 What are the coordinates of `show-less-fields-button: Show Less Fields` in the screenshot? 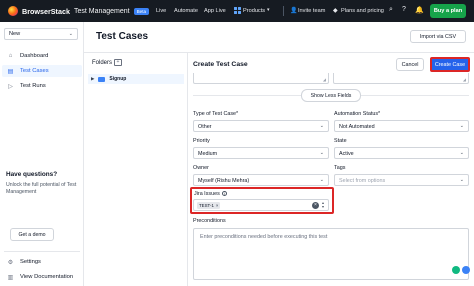 It's located at (331, 95).